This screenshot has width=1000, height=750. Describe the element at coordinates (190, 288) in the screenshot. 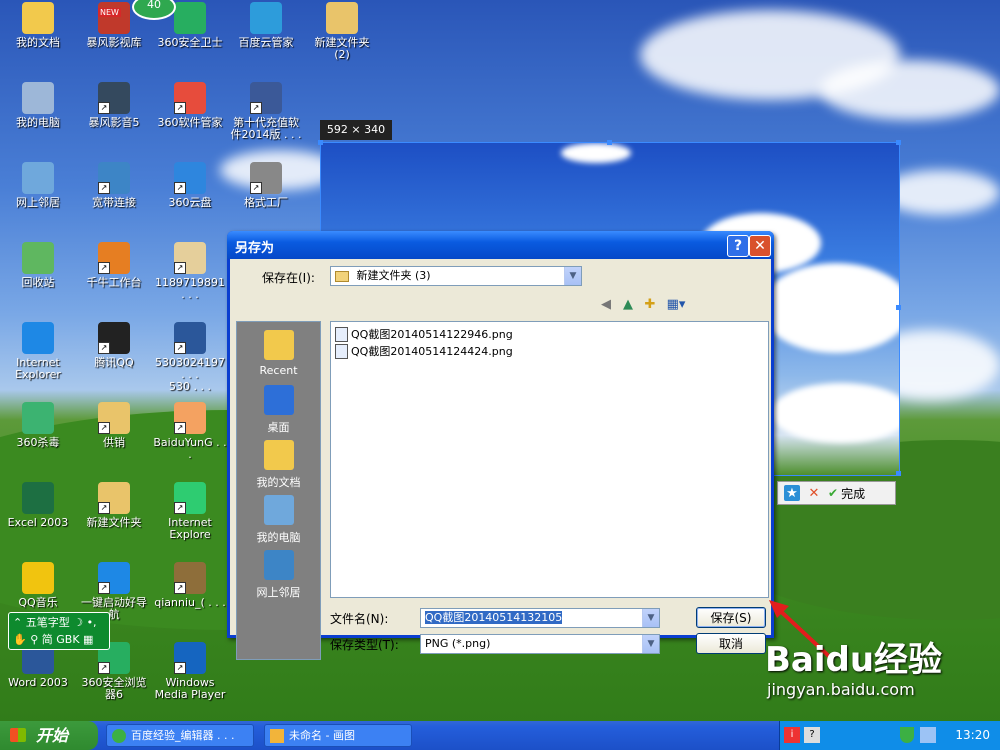

I see `desktop-icon-label: 1189719891 . . .` at that location.